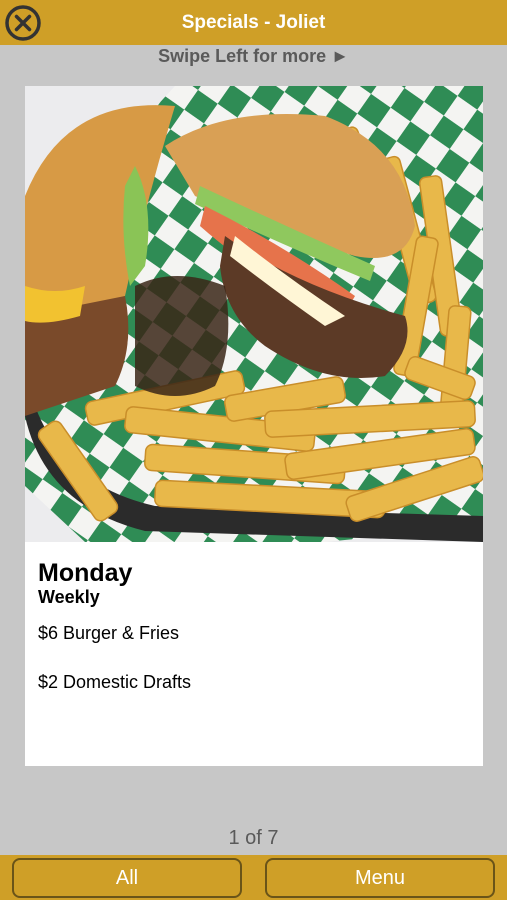 Image resolution: width=507 pixels, height=900 pixels. I want to click on page-title: Specials - Joliet, so click(253, 22).